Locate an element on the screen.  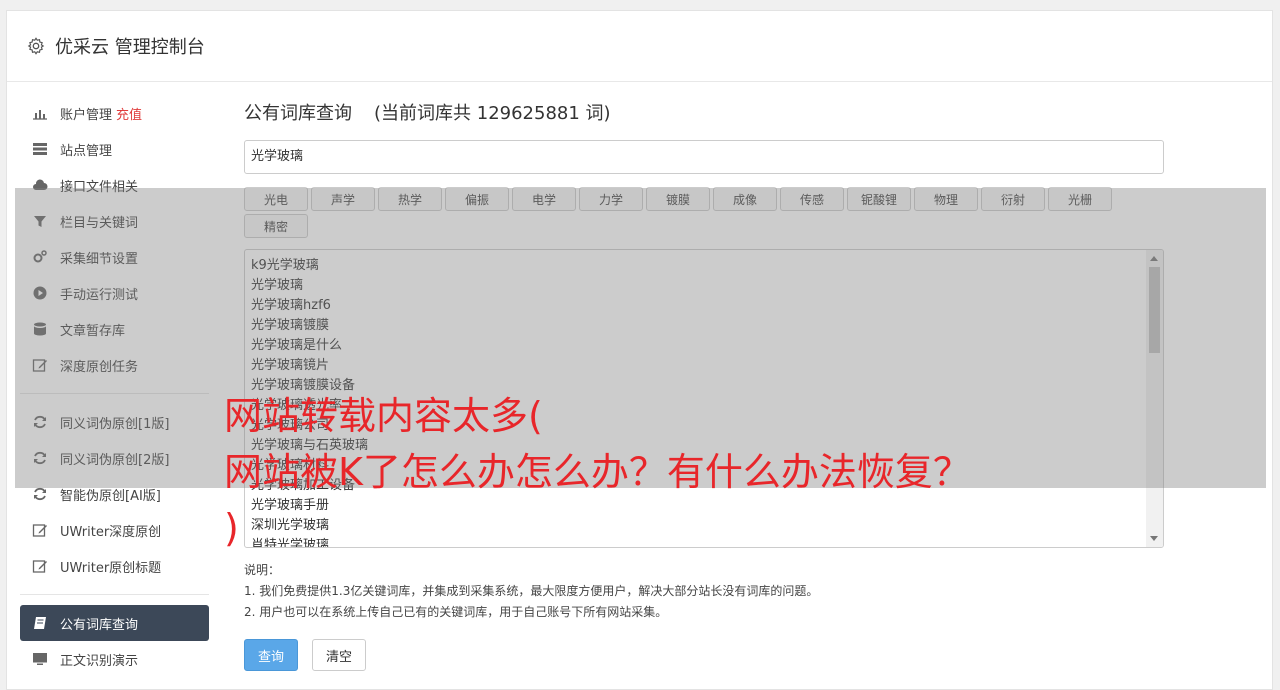
overlay-headline: 网站转载内容太多( 网站被K了怎么办怎么办？有什么办法恢复？ ) is located at coordinates (597, 472).